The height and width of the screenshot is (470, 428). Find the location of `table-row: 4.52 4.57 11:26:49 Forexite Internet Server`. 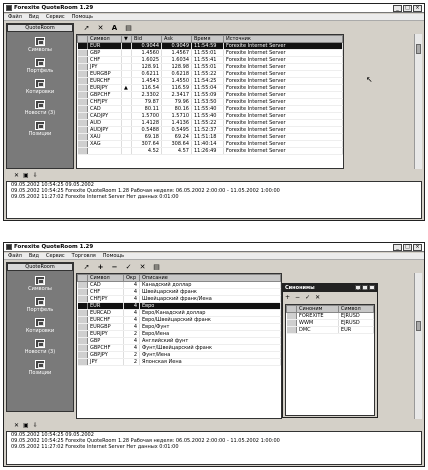

table-row: 4.52 4.57 11:26:49 Forexite Internet Server is located at coordinates (210, 151).